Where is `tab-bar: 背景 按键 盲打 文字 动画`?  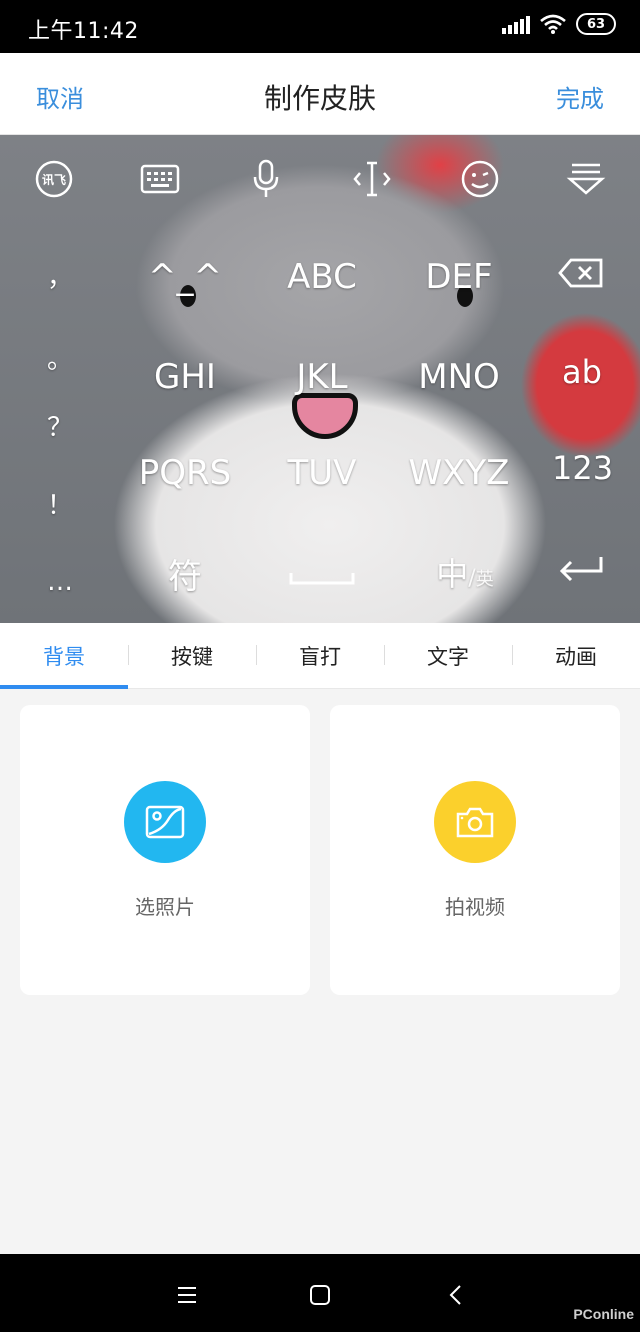 tab-bar: 背景 按键 盲打 文字 动画 is located at coordinates (320, 656).